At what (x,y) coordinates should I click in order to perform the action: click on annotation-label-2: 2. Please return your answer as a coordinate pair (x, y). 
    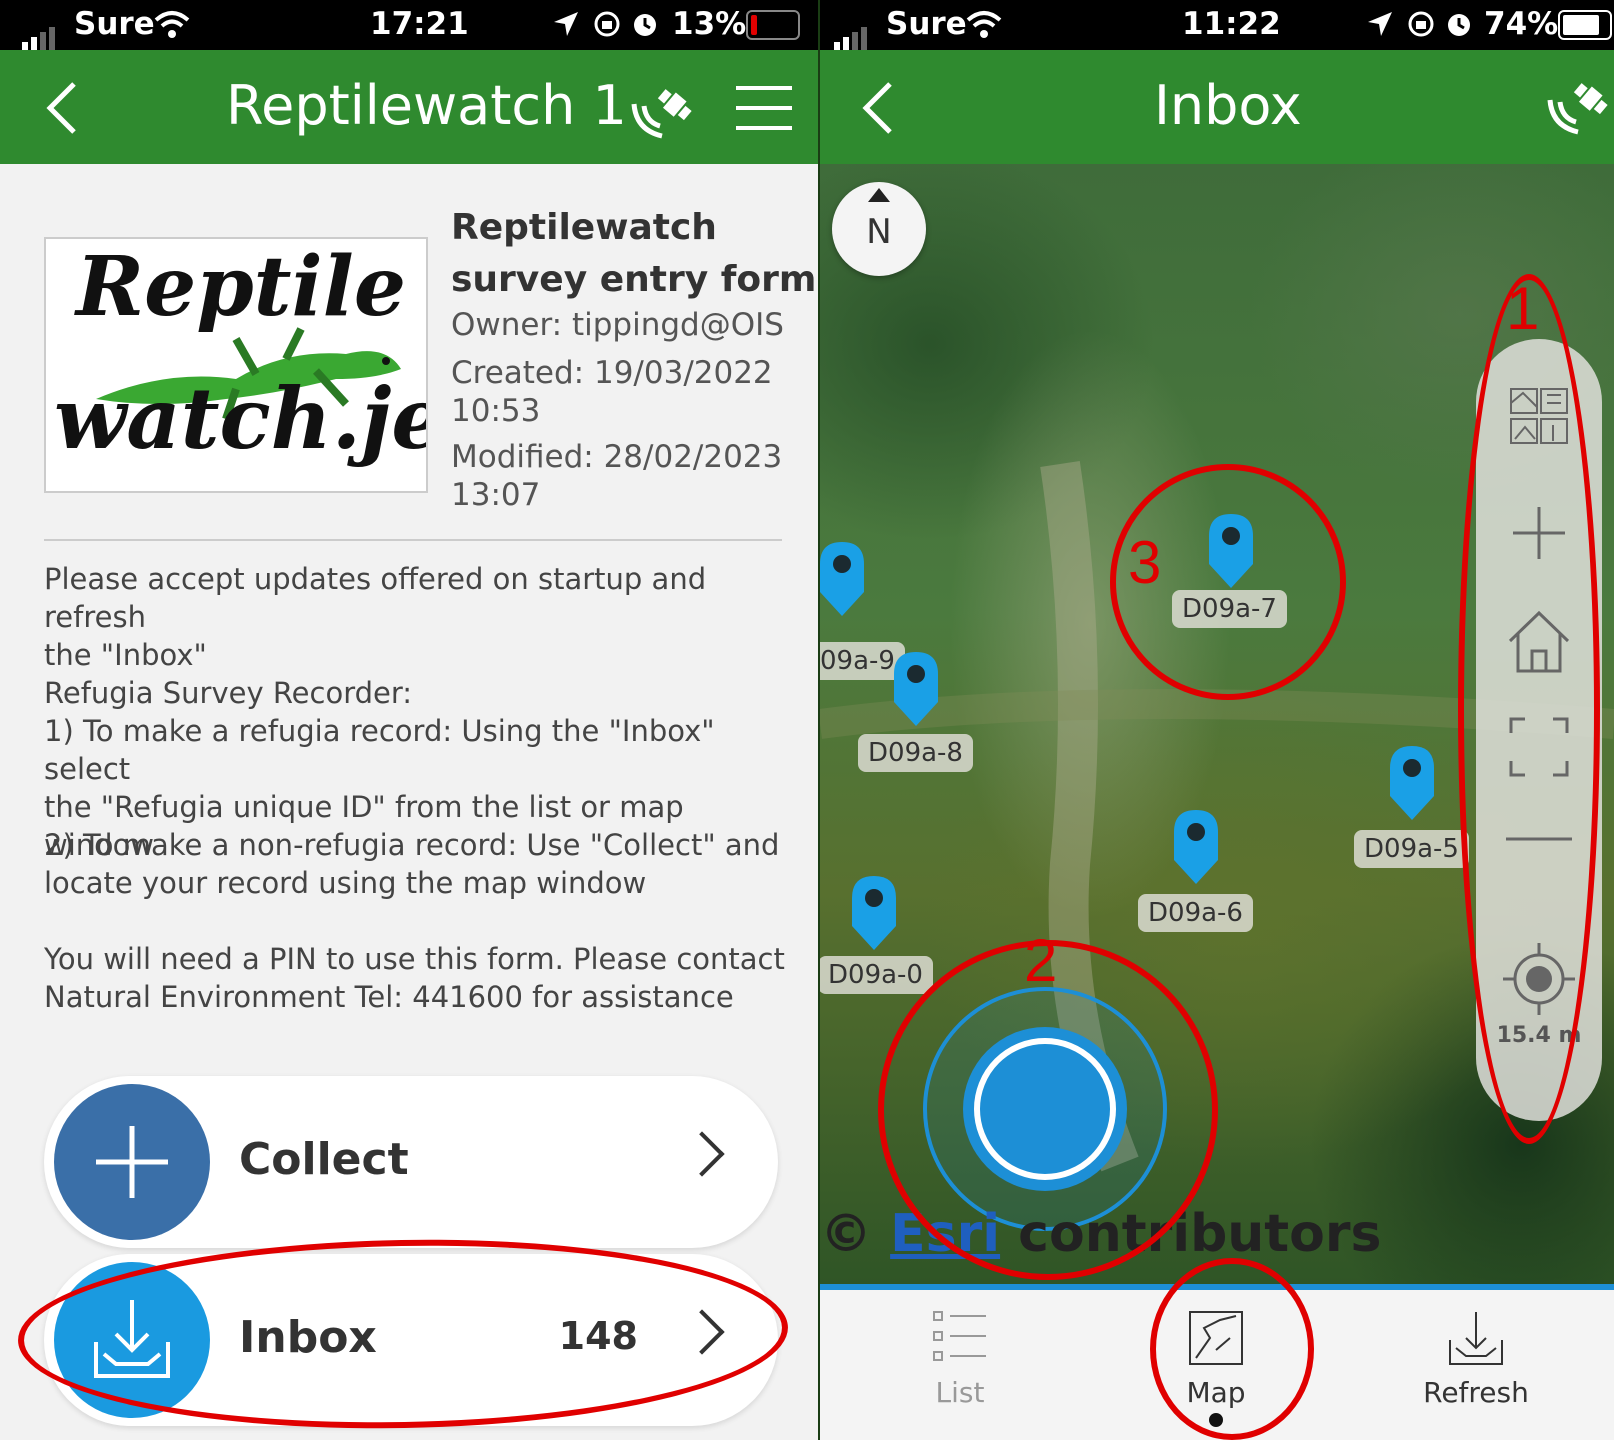
    Looking at the image, I should click on (1041, 960).